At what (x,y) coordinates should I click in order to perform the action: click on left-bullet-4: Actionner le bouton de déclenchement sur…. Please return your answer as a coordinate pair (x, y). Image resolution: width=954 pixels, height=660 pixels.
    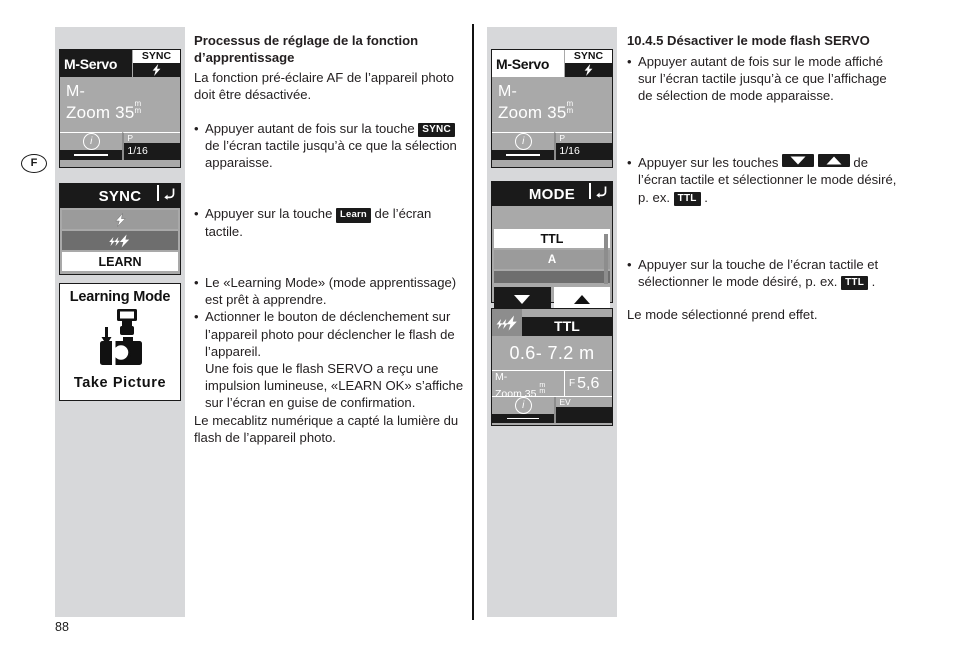
    Looking at the image, I should click on (330, 334).